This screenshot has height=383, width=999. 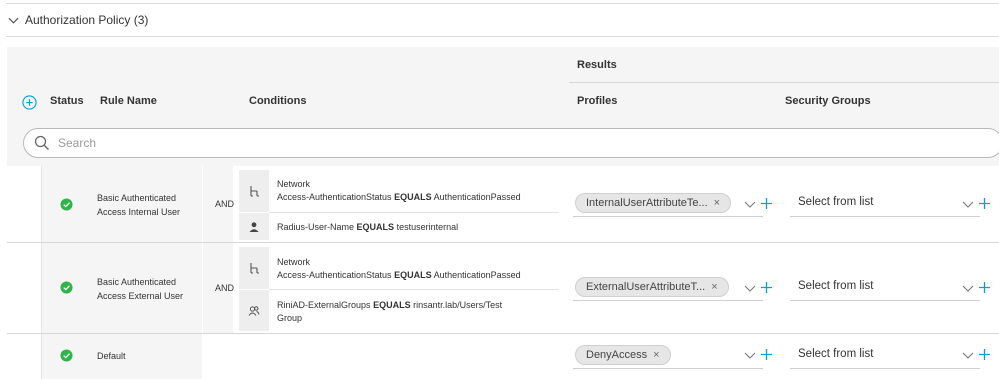 What do you see at coordinates (597, 65) in the screenshot?
I see `results-header: Results` at bounding box center [597, 65].